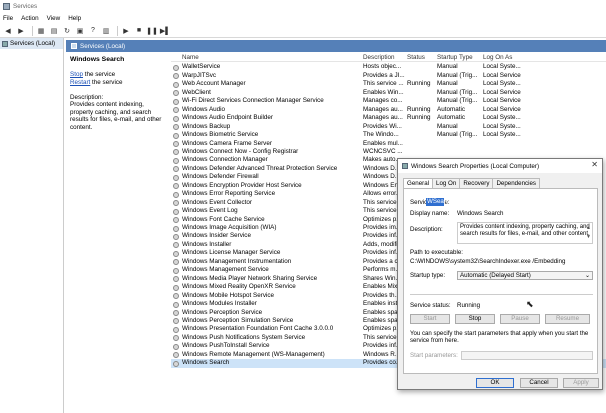 This screenshot has width=606, height=413. Describe the element at coordinates (106, 82) in the screenshot. I see `restart-link-suffix: the service` at that location.